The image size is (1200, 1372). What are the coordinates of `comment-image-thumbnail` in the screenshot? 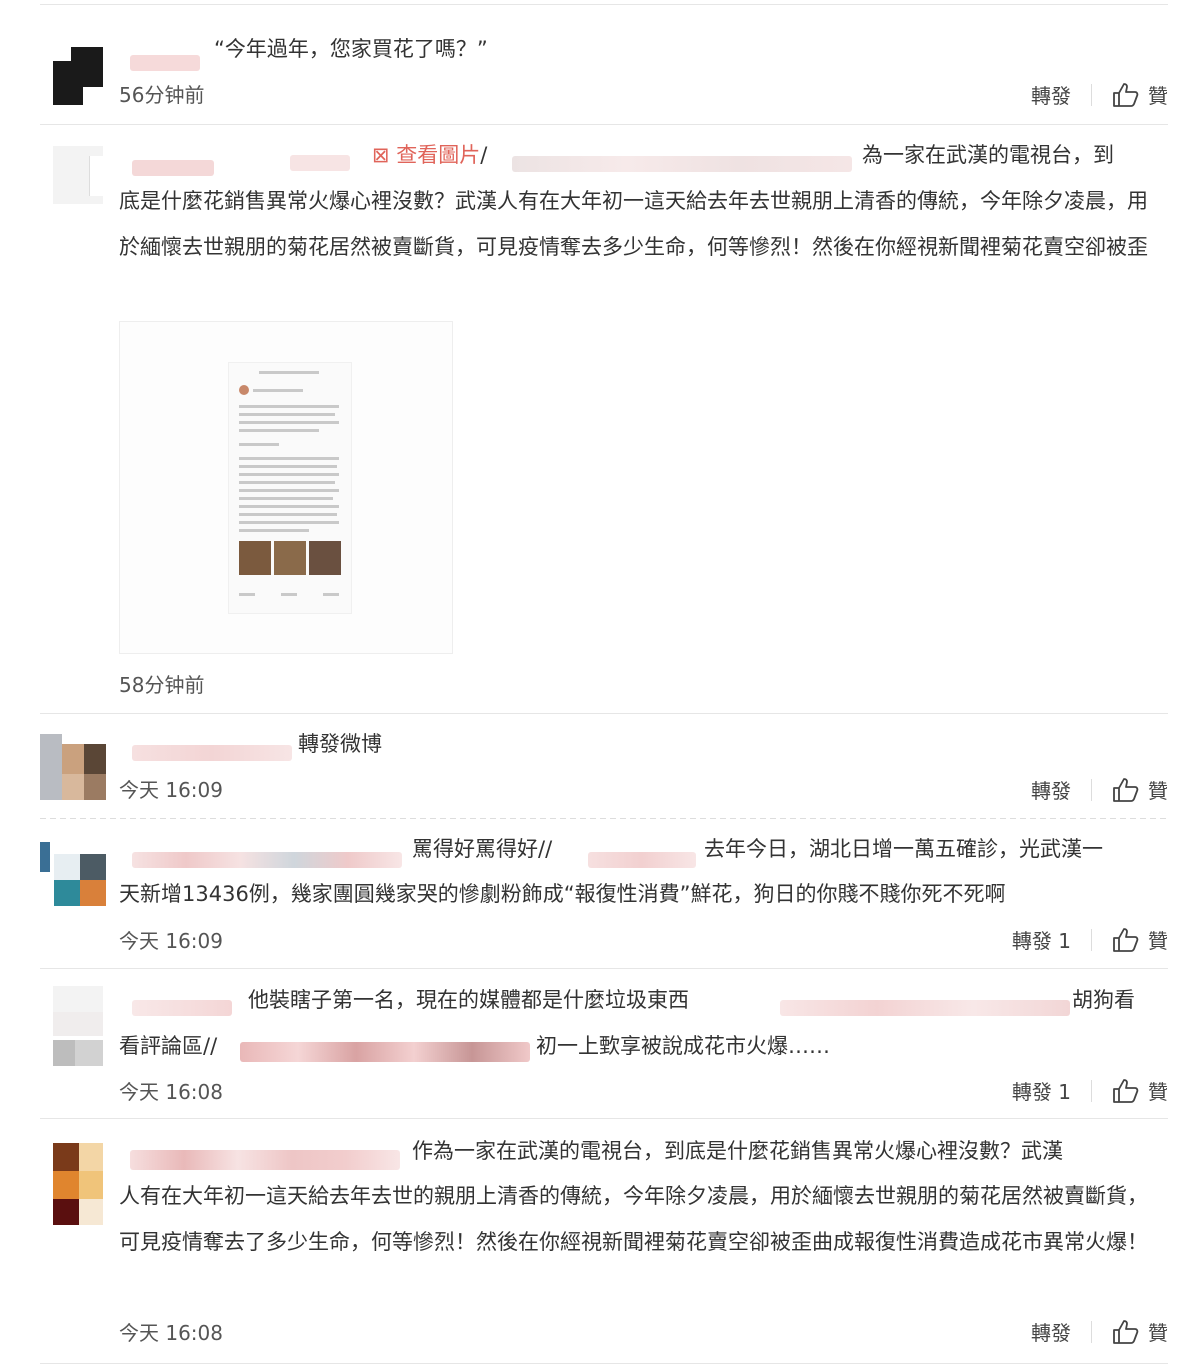 It's located at (286, 487).